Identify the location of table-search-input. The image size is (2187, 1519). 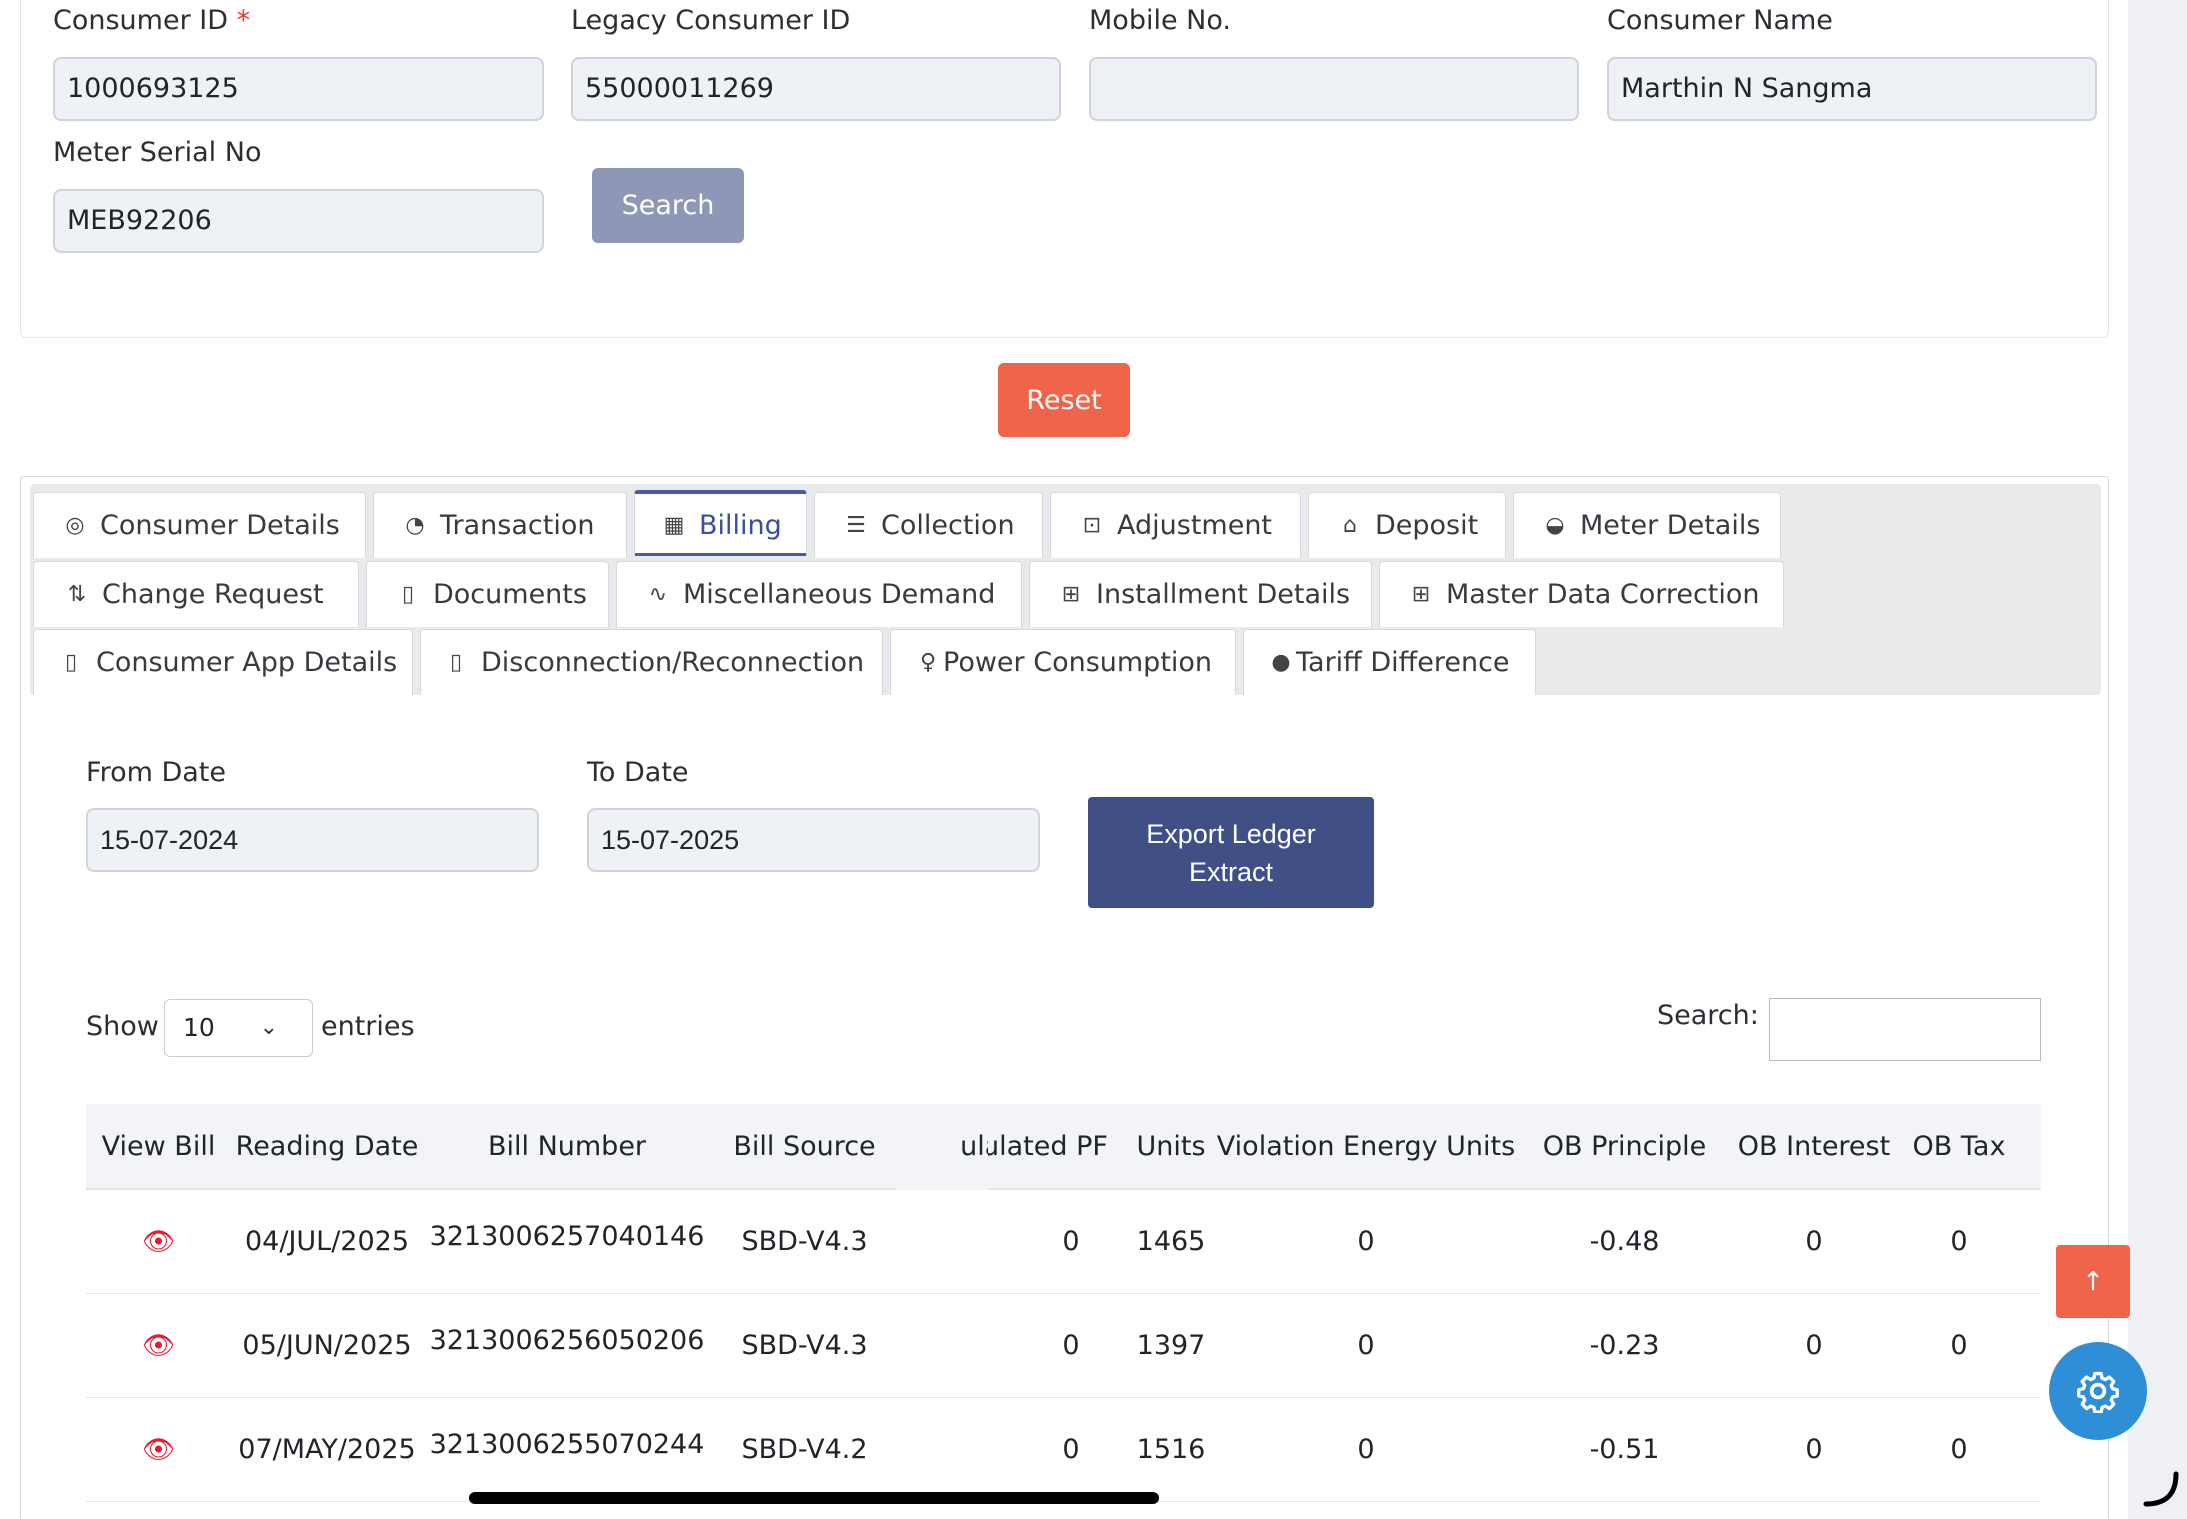
(1905, 1029).